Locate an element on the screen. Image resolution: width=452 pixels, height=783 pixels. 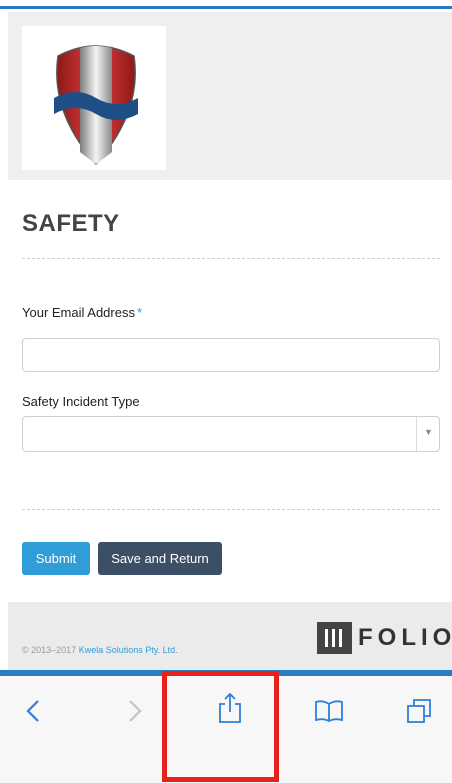
submit-button: Submit is located at coordinates (56, 558).